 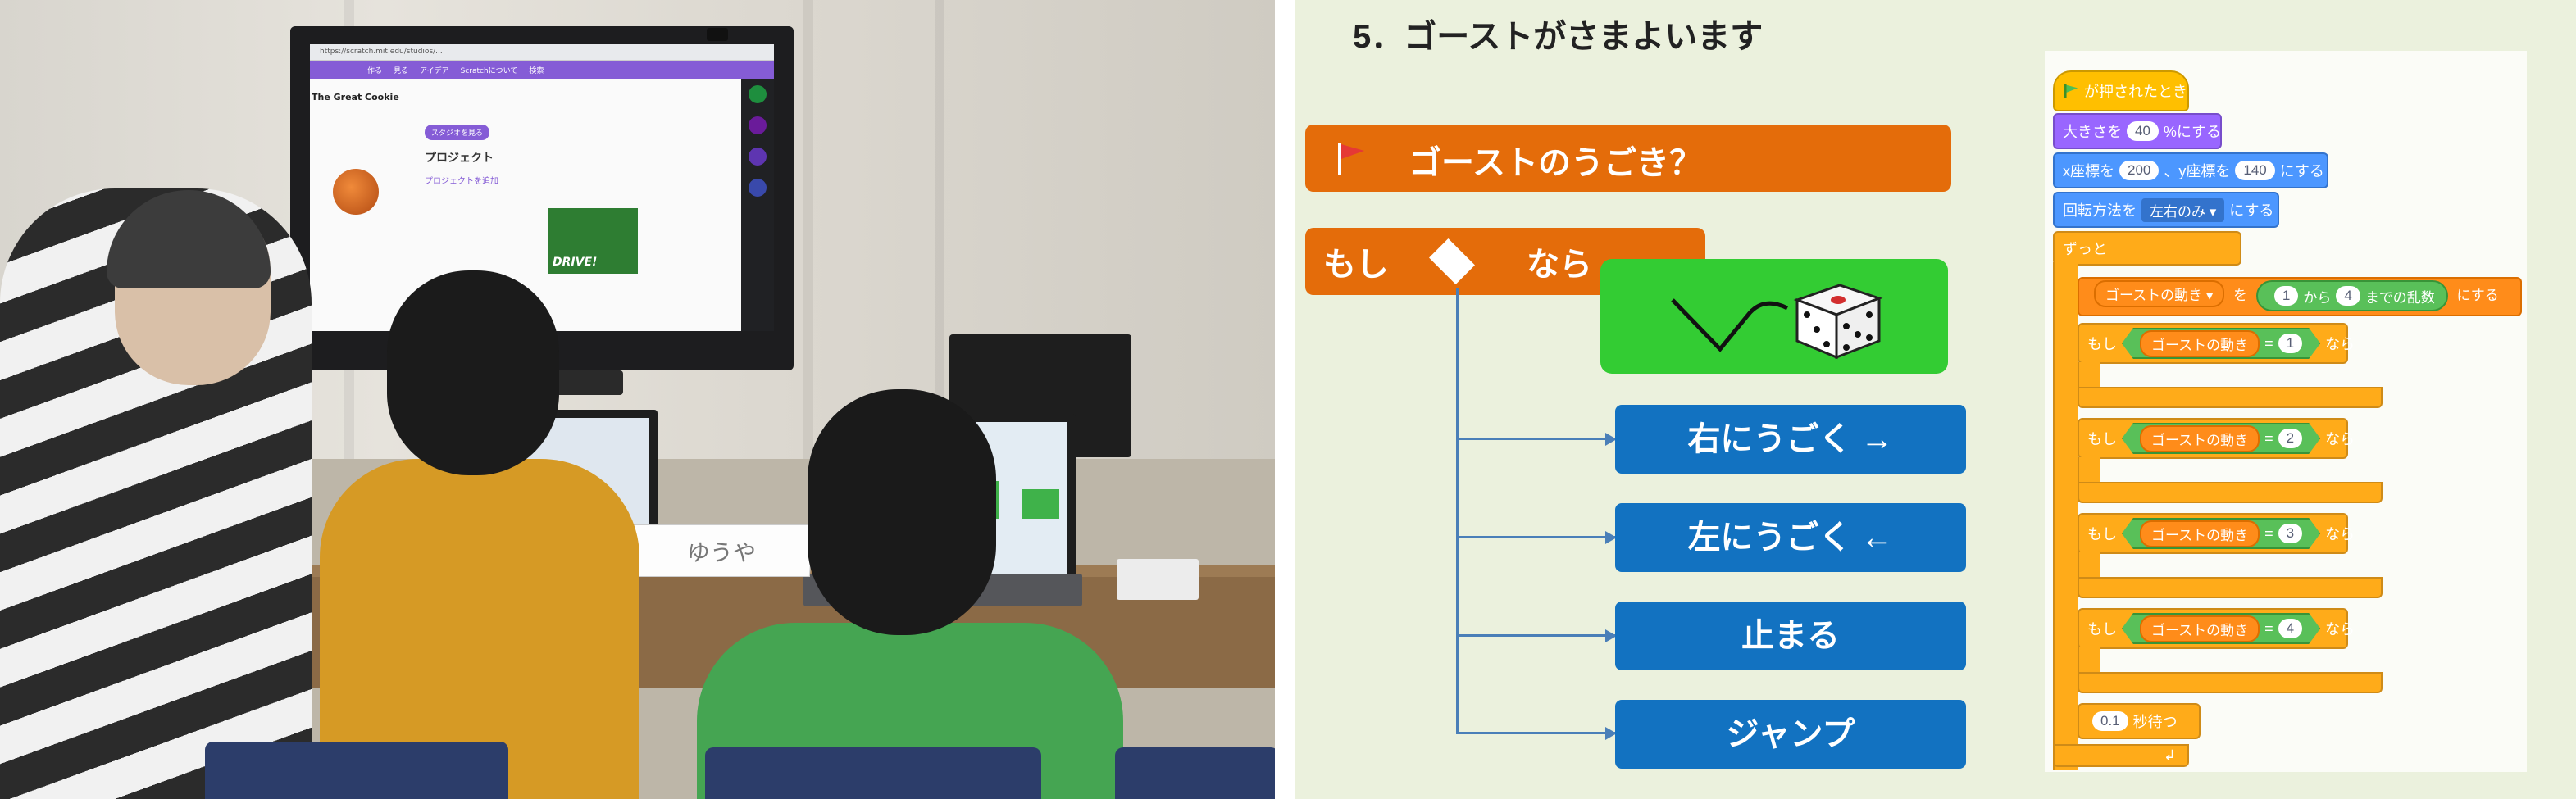 I want to click on if-block-2: もし ゴーストの動き = 2 なら, so click(x=2216, y=438).